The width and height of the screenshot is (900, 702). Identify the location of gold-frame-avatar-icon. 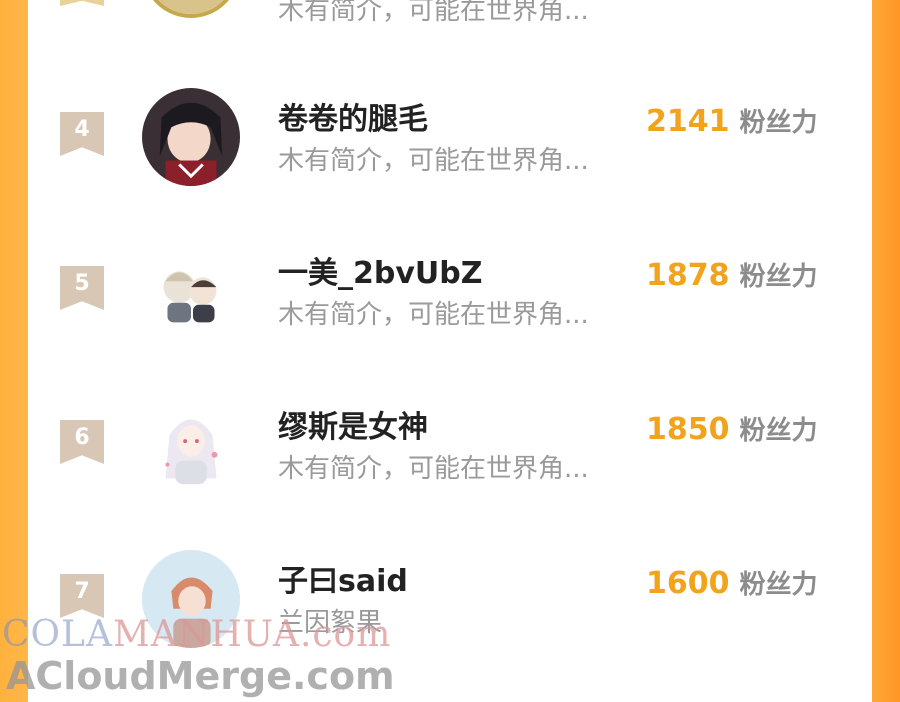
(191, 7).